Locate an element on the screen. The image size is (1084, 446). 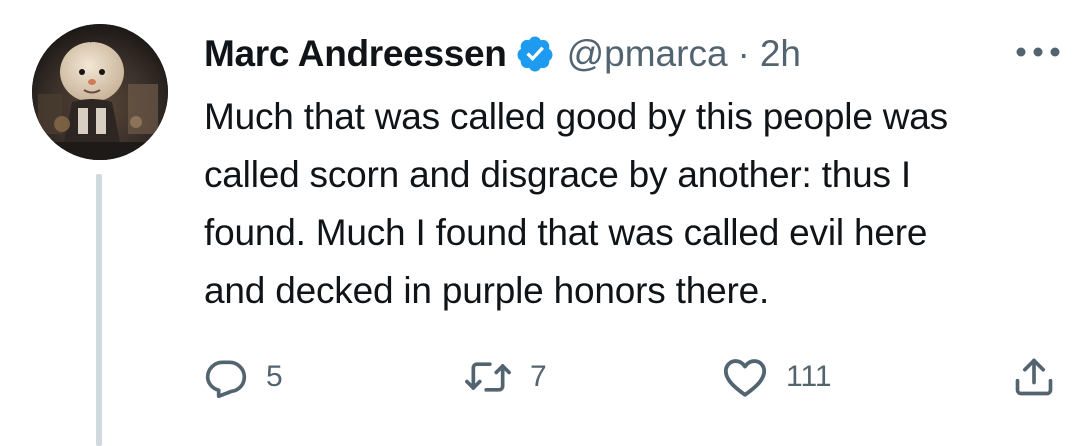
like-count: 111 is located at coordinates (809, 376).